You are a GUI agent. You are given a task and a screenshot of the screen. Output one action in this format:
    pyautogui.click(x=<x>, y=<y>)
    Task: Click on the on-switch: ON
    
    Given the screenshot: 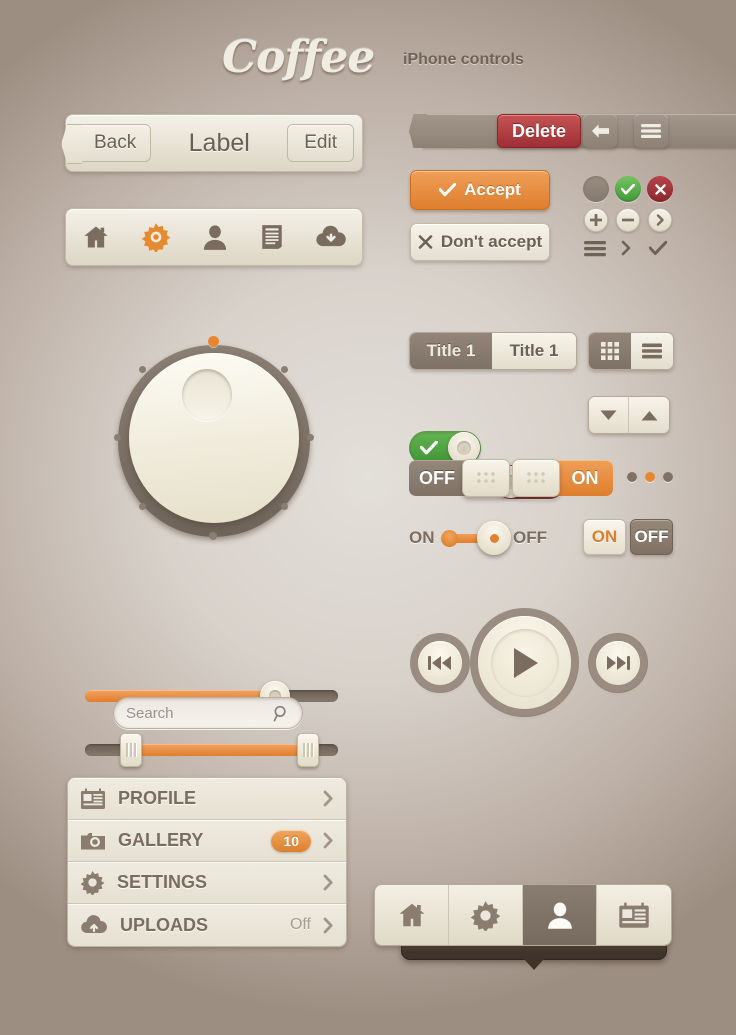 What is the action you would take?
    pyautogui.click(x=562, y=478)
    